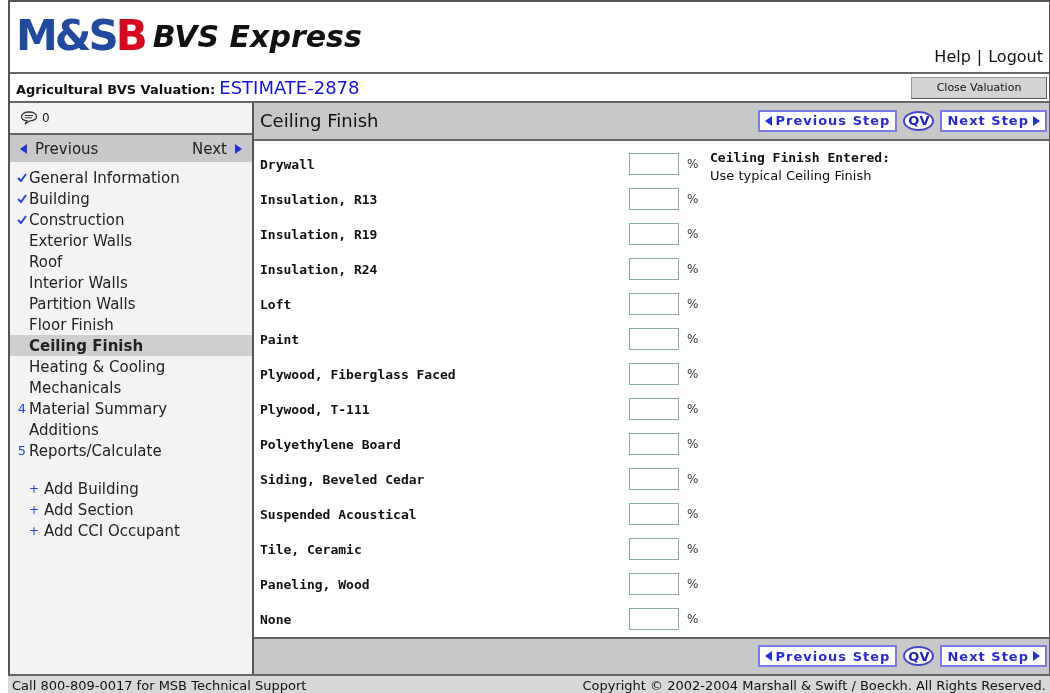 This screenshot has height=693, width=1050. What do you see at coordinates (131, 450) in the screenshot?
I see `nav-item: 5 Reports/Calculate` at bounding box center [131, 450].